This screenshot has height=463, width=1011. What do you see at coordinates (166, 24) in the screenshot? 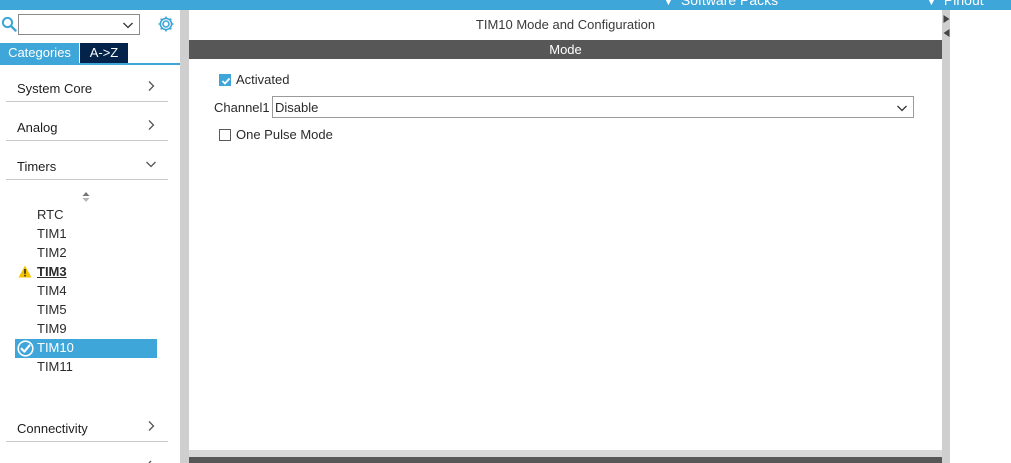
I see `gear-icon` at bounding box center [166, 24].